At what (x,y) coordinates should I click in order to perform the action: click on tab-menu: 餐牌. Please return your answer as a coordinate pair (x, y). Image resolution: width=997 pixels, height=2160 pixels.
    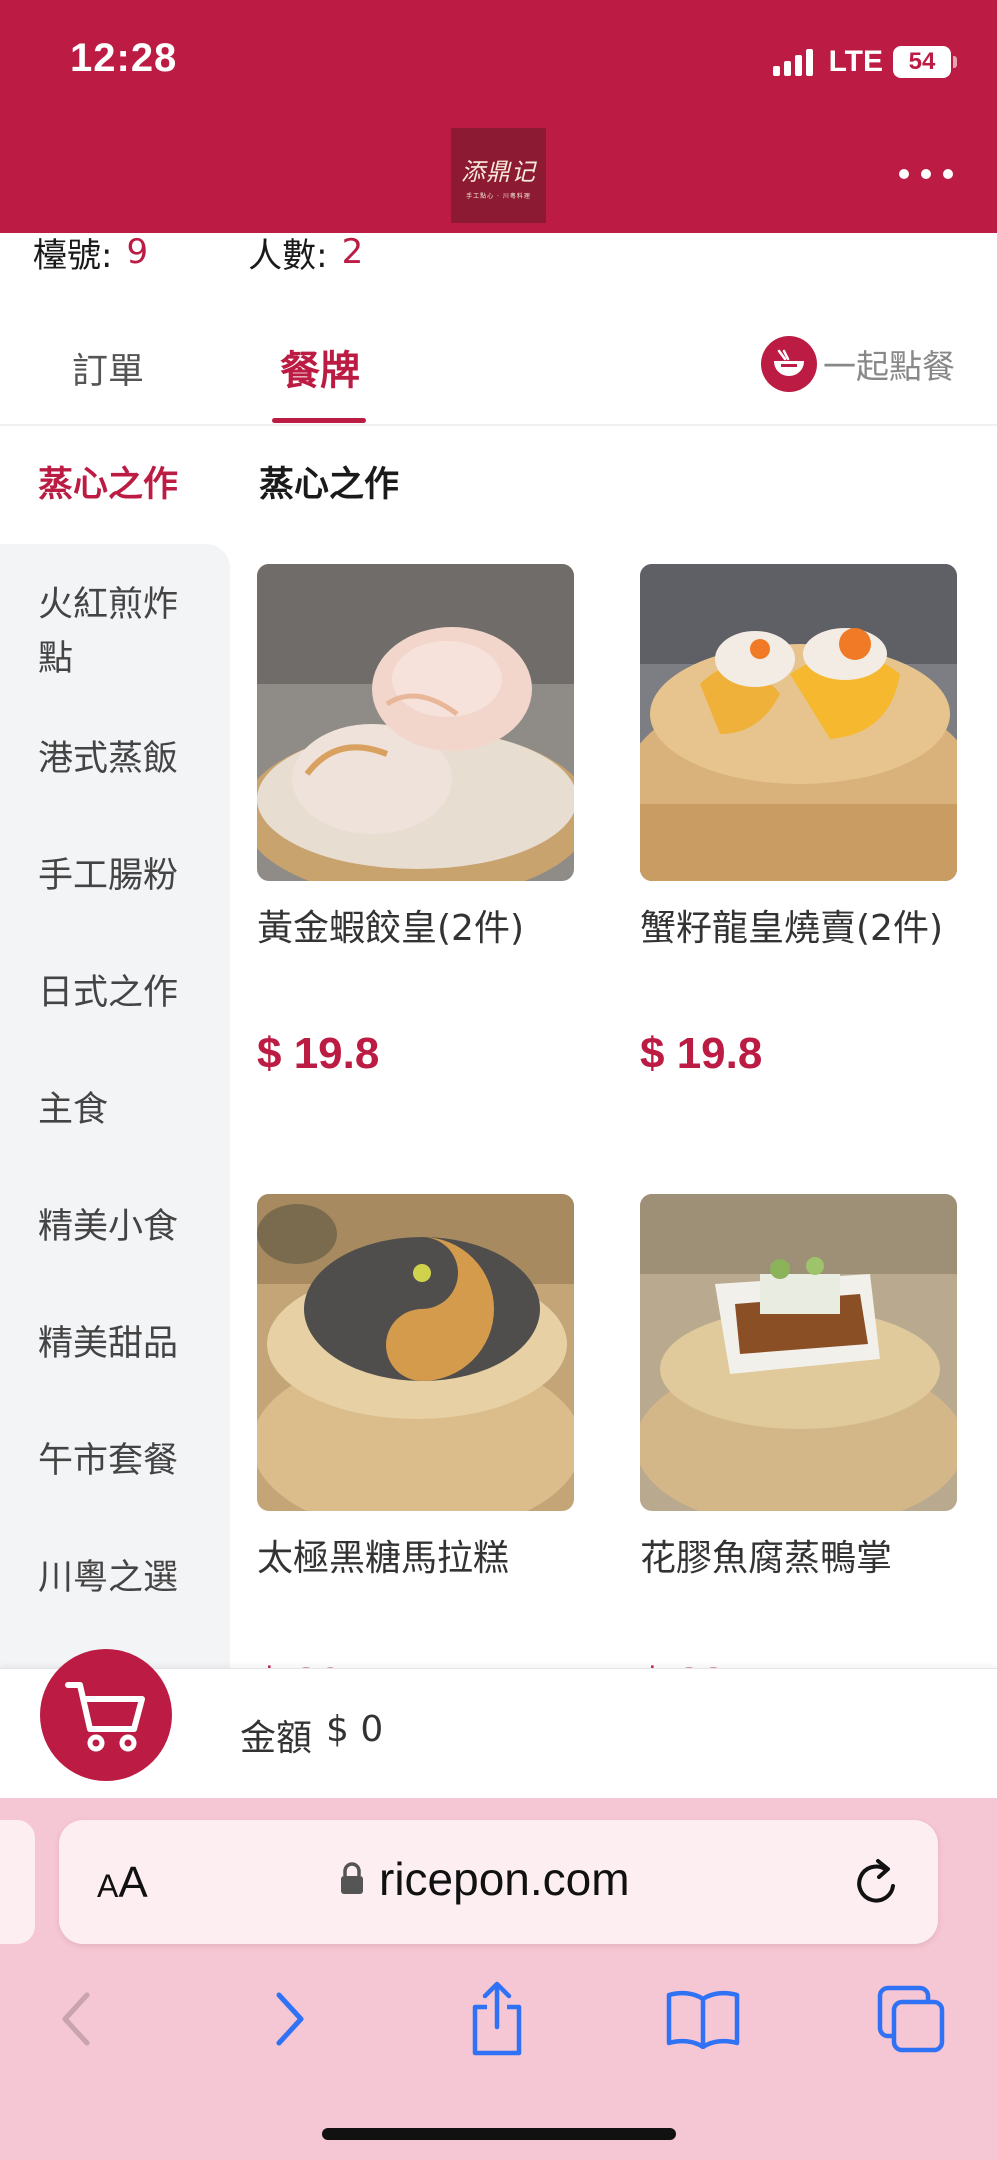
    Looking at the image, I should click on (320, 367).